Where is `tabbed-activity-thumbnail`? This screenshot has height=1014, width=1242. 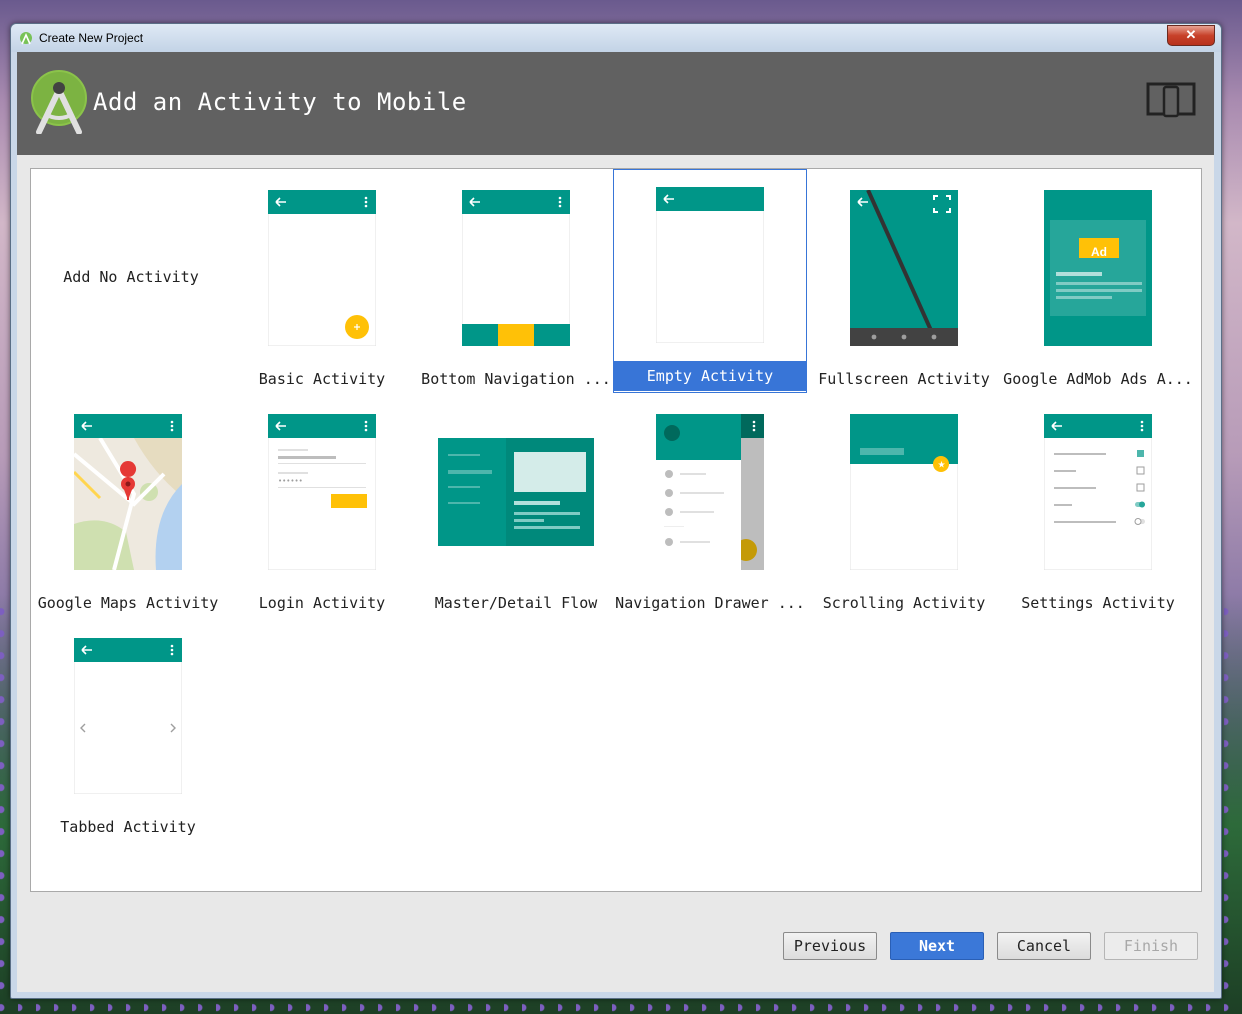
tabbed-activity-thumbnail is located at coordinates (128, 716).